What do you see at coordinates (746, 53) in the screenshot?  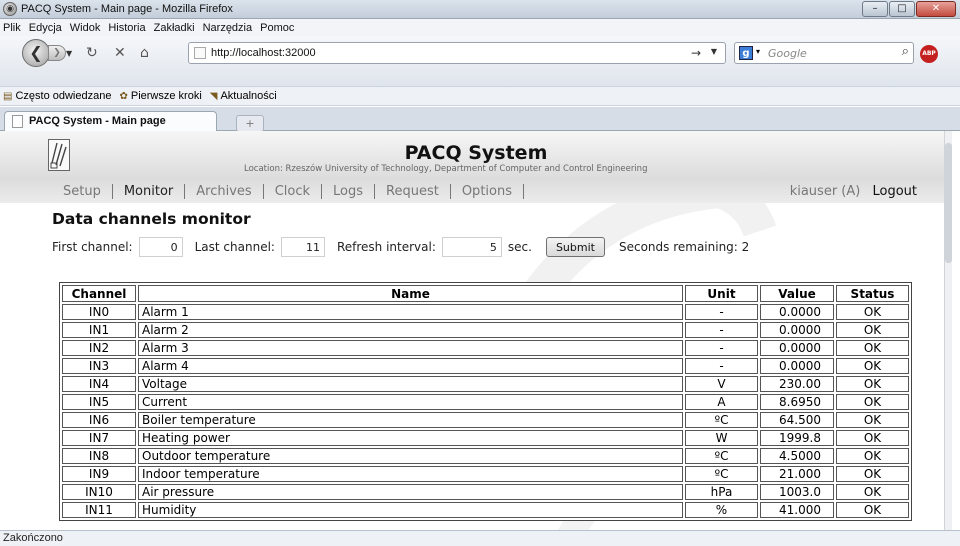 I see `search-engine-icon: g` at bounding box center [746, 53].